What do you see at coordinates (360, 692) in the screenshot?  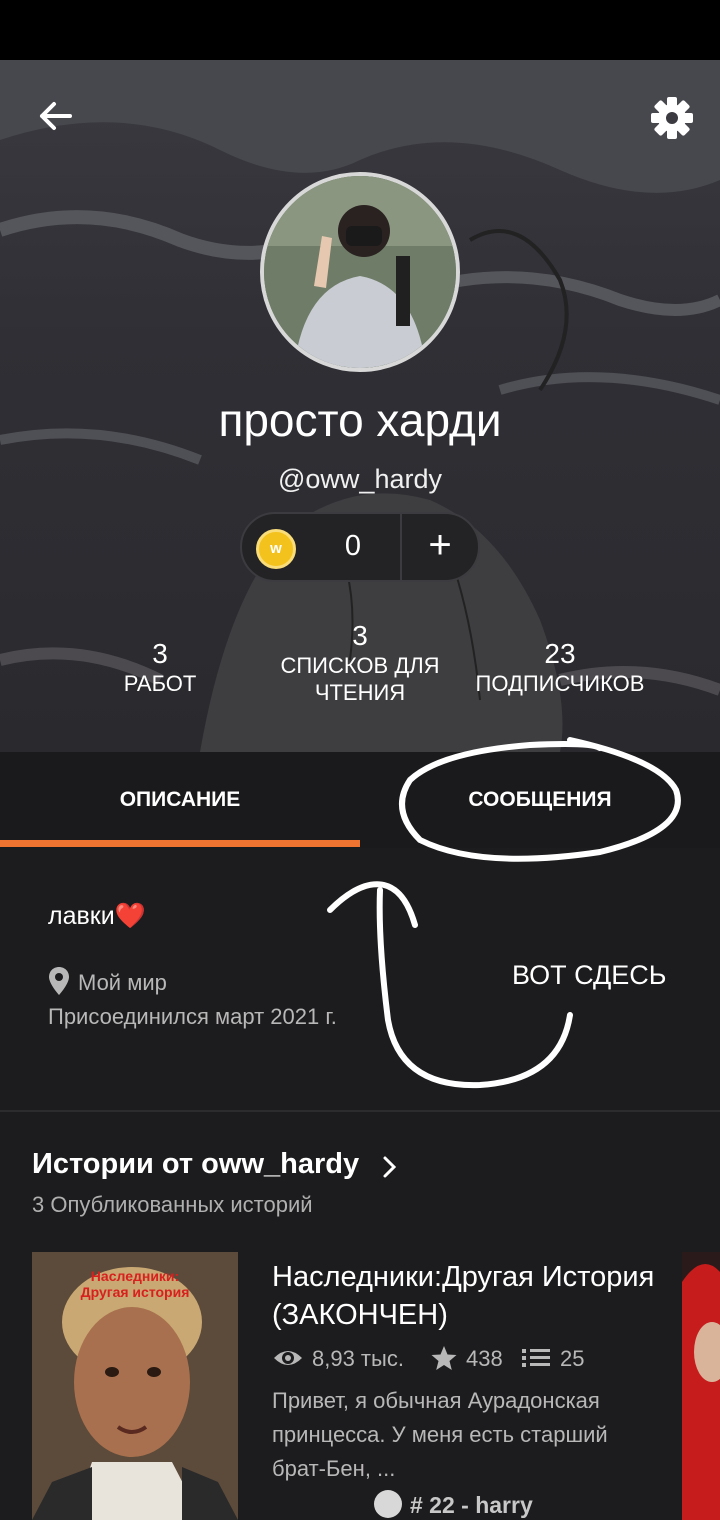 I see `stat-lists-label-line2: ЧТЕНИЯ` at bounding box center [360, 692].